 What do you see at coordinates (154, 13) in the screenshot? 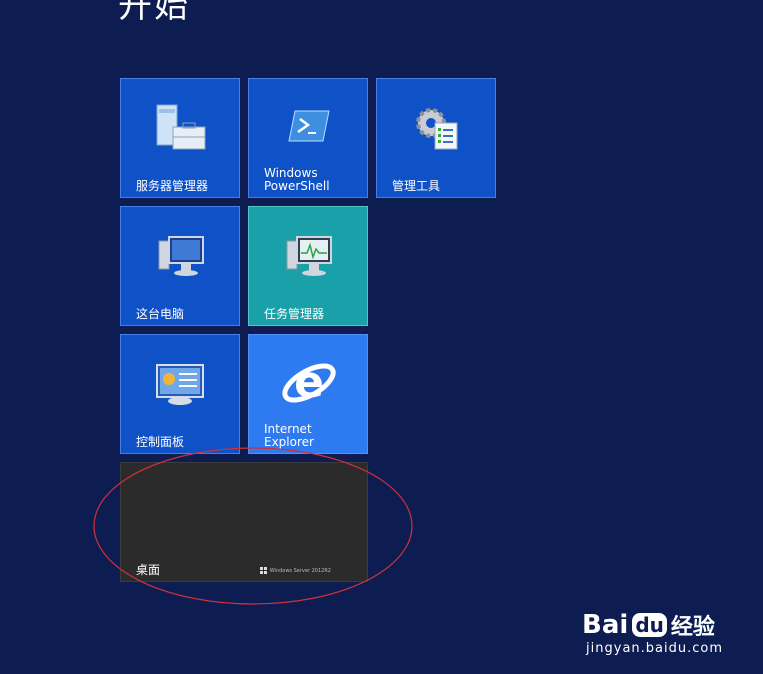
I see `start-screen-title: 开始` at bounding box center [154, 13].